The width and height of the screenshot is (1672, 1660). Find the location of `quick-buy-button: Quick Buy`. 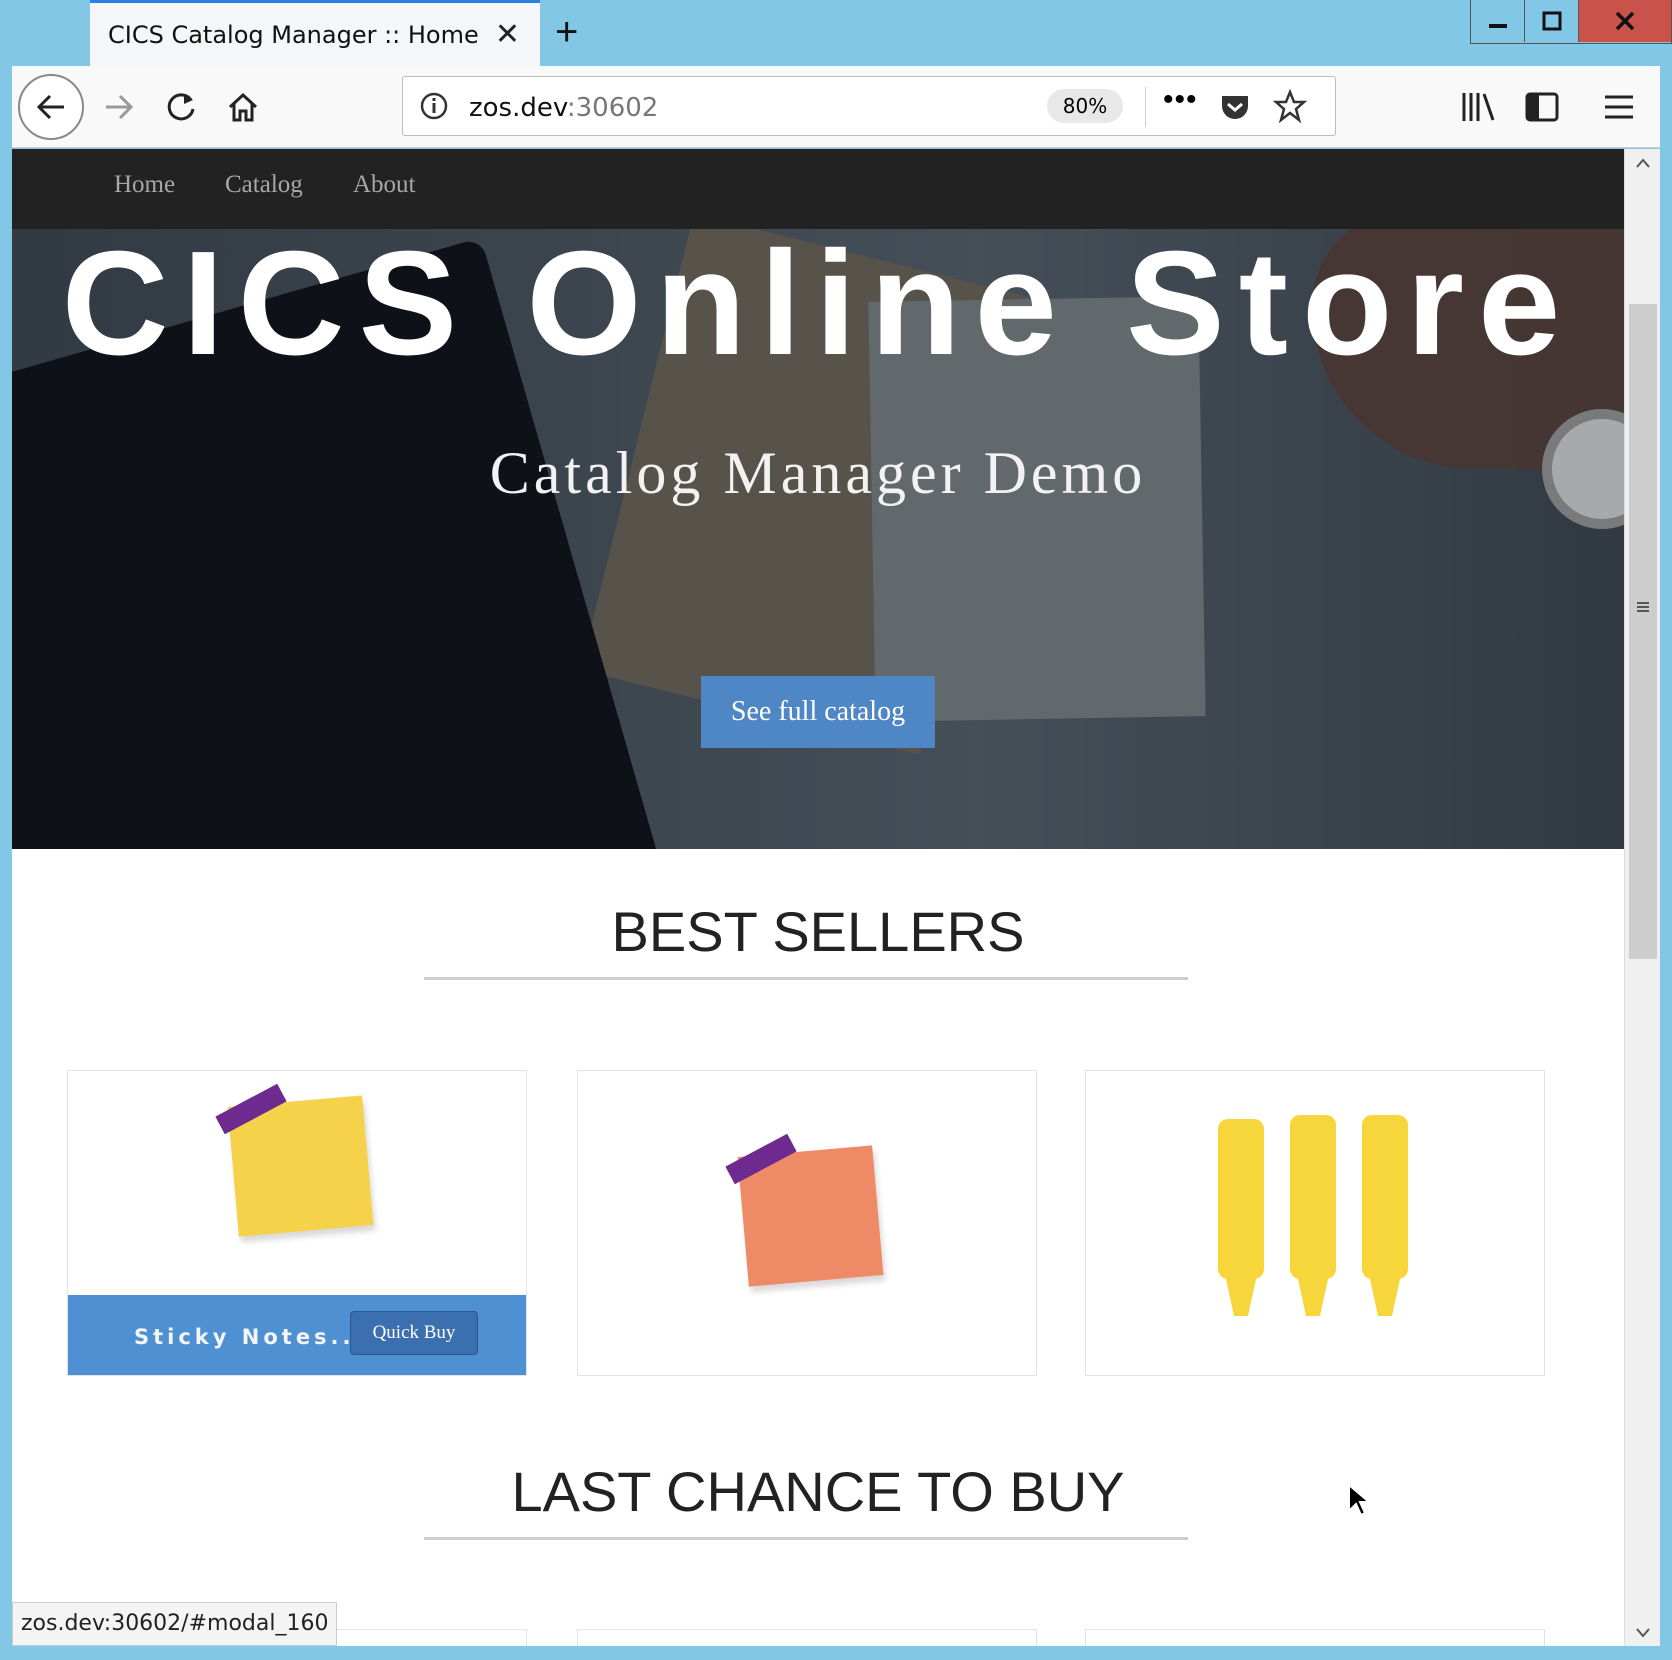

quick-buy-button: Quick Buy is located at coordinates (414, 1333).